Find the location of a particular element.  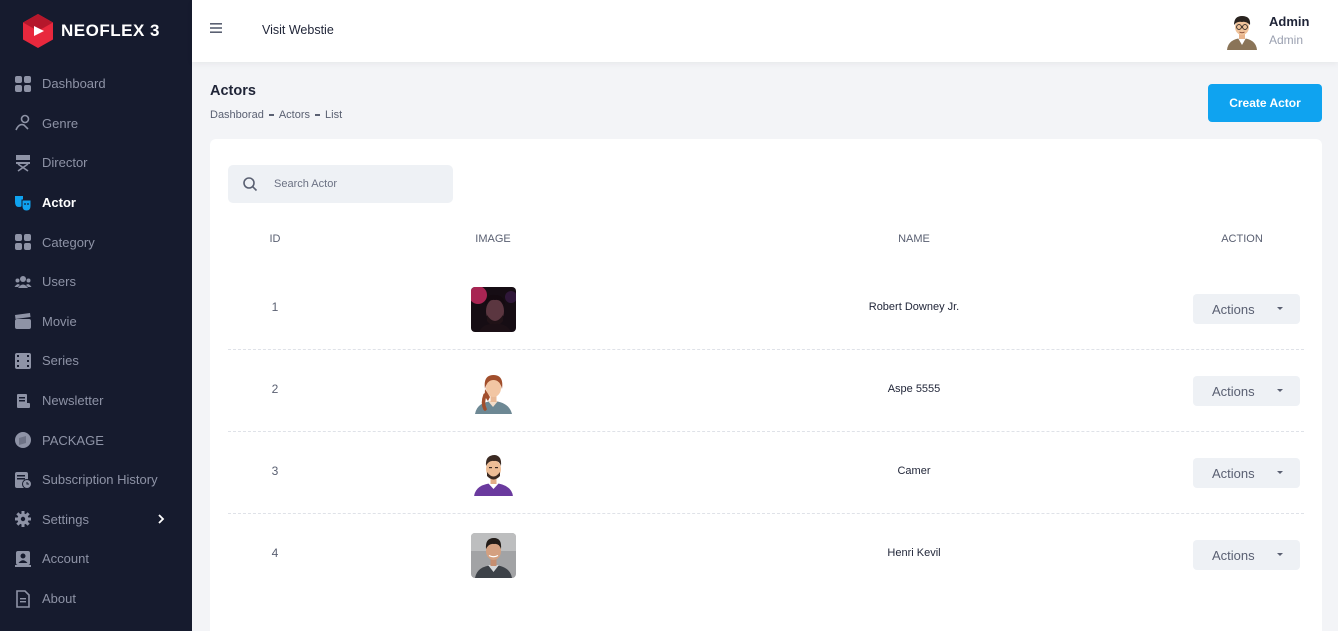

sidebar-item-label: Director is located at coordinates (65, 163).